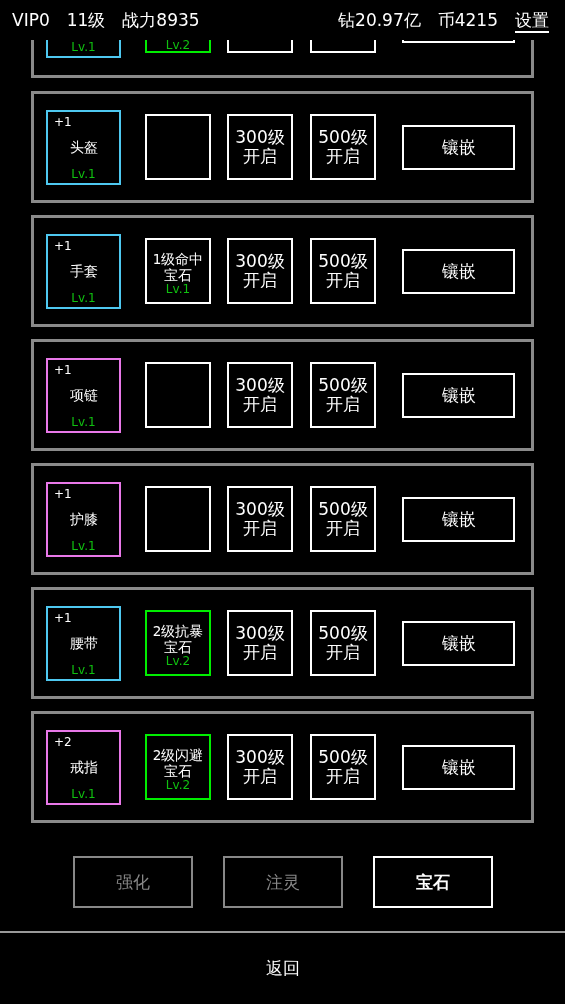  I want to click on equipment-name: 项链, so click(83, 396).